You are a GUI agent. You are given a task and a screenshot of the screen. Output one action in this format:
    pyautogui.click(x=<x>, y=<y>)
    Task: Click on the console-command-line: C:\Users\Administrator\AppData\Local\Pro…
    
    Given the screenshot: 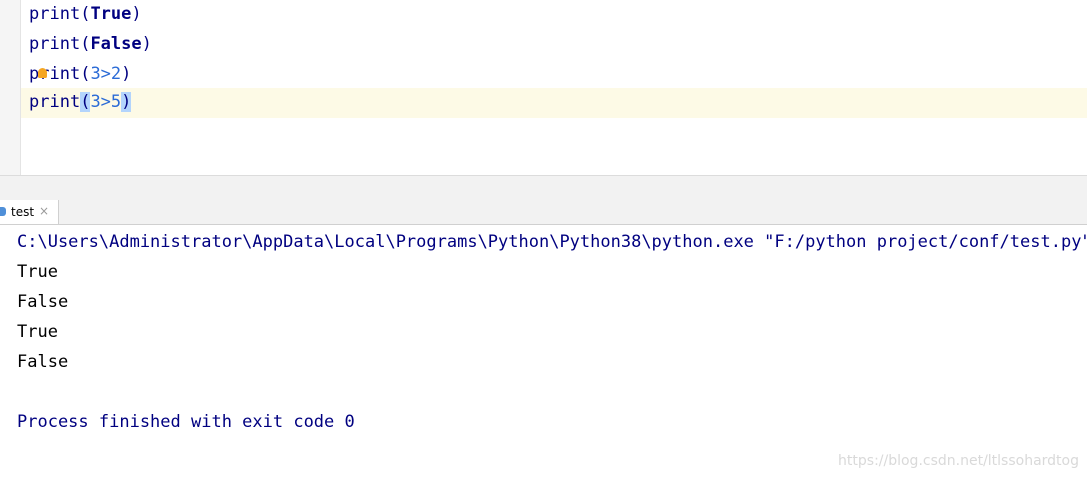 What is the action you would take?
    pyautogui.click(x=552, y=242)
    